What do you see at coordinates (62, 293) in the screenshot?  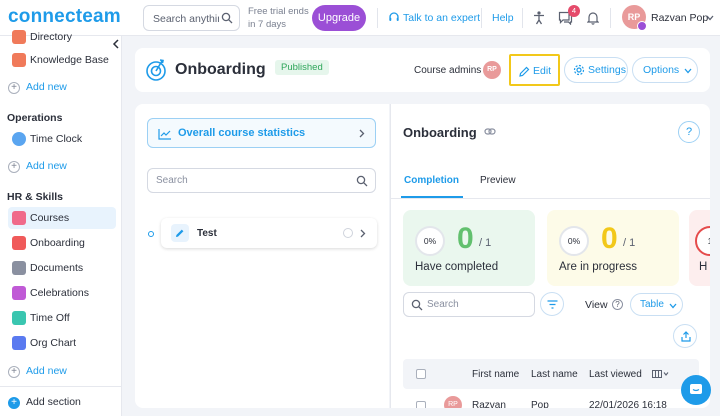 I see `sidebar-item-celebrations: Celebrations` at bounding box center [62, 293].